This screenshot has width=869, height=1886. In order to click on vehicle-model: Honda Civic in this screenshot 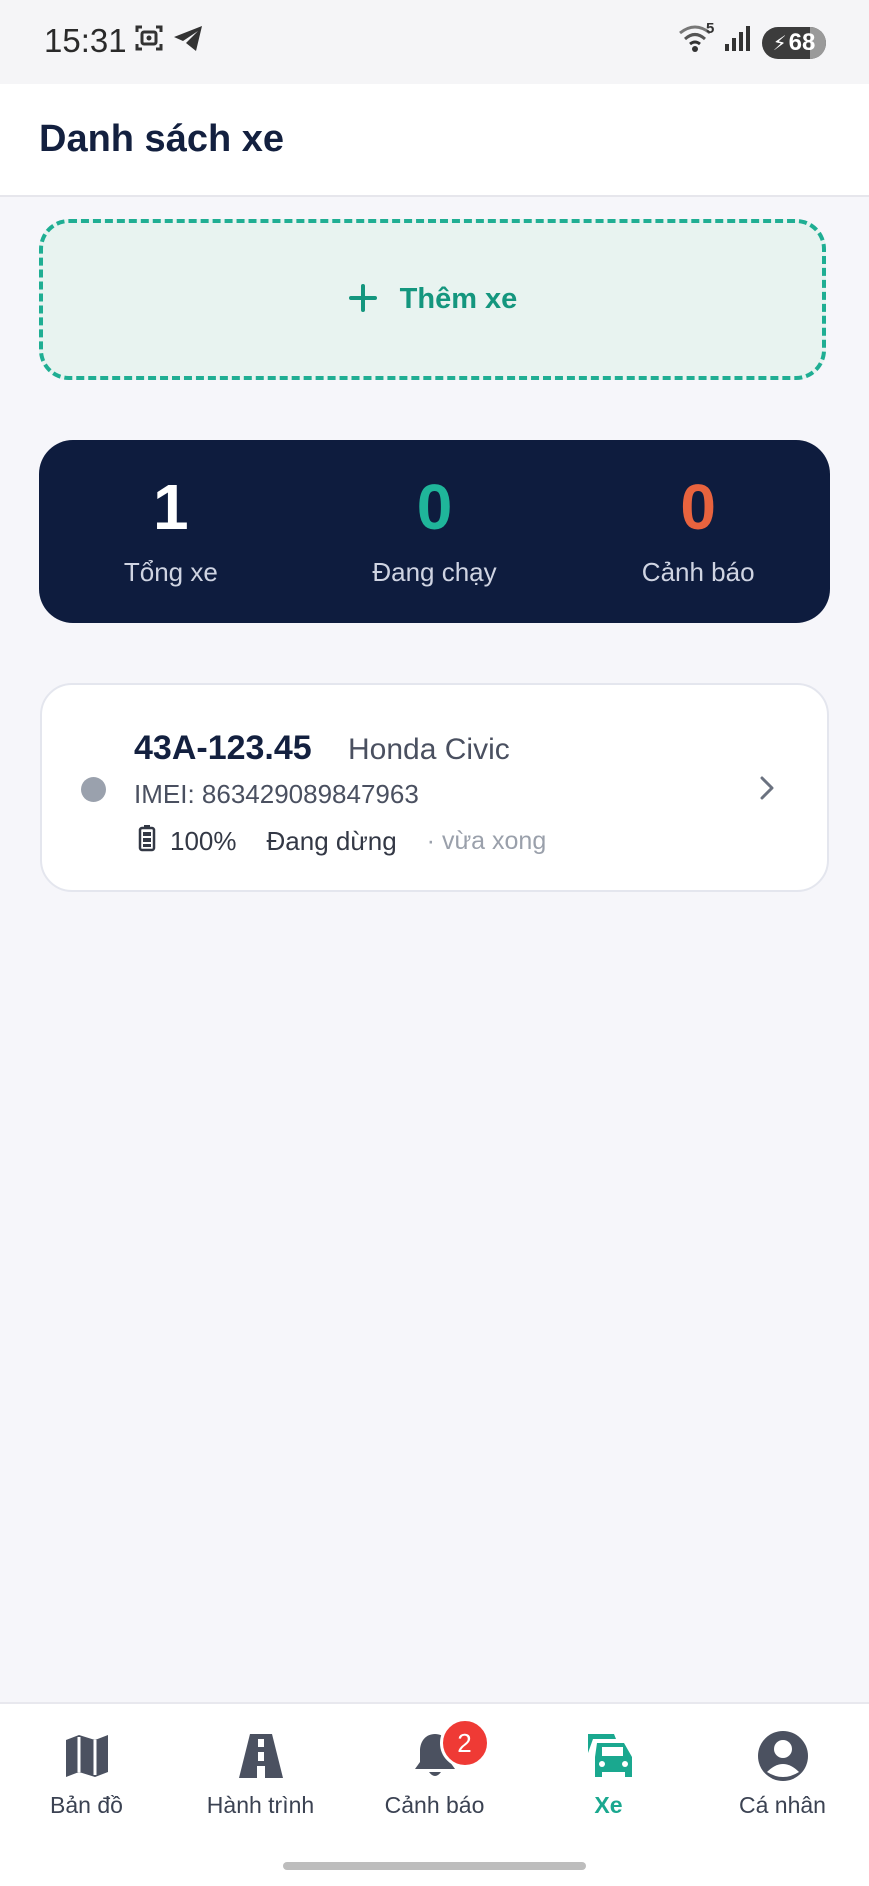, I will do `click(429, 749)`.